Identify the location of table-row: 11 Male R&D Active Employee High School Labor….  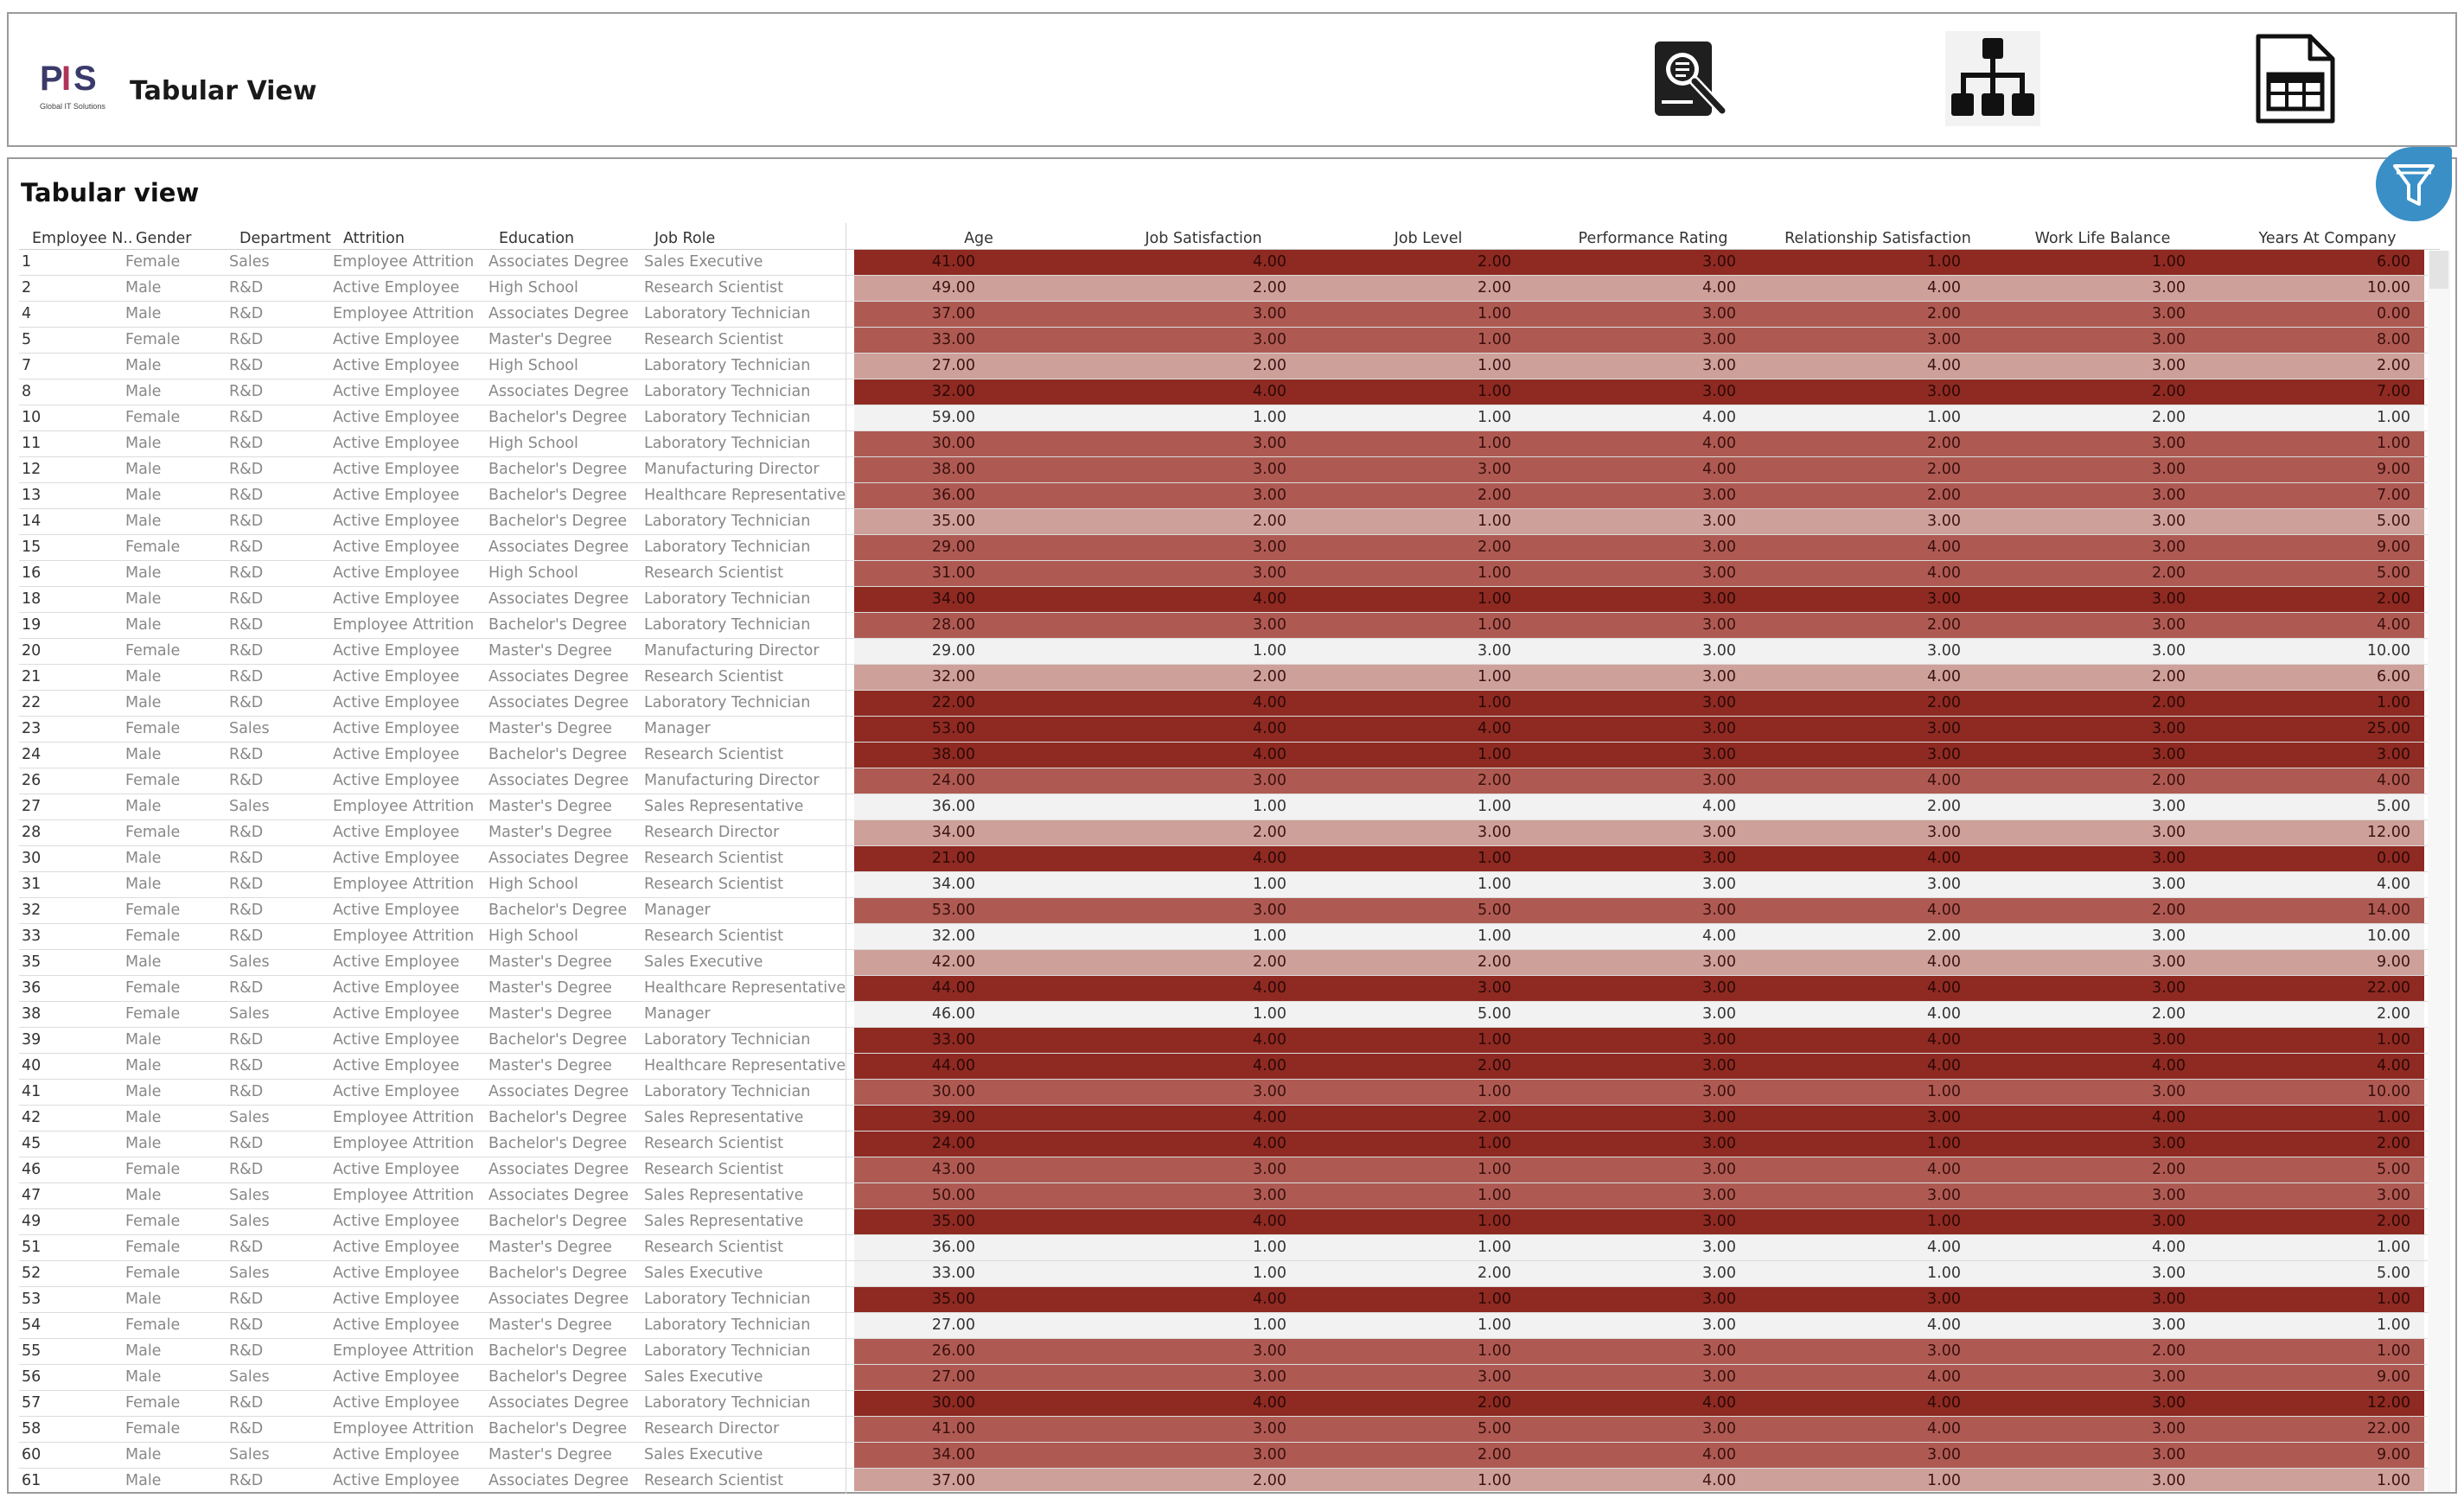
(1229, 444).